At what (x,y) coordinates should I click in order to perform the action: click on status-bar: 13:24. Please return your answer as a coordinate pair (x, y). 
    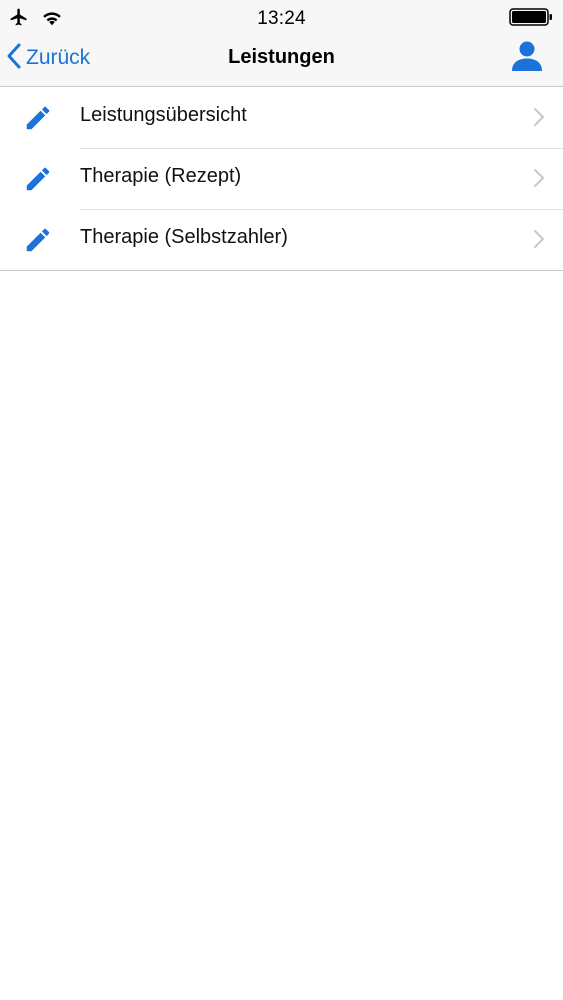
    Looking at the image, I should click on (281, 19).